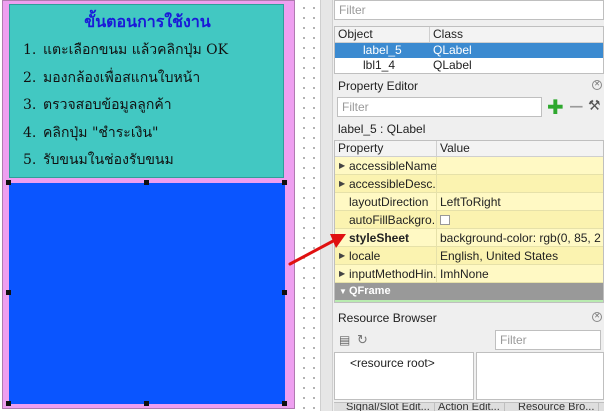 Image resolution: width=604 pixels, height=411 pixels. Describe the element at coordinates (576, 106) in the screenshot. I see `remove-property-icon: −` at that location.